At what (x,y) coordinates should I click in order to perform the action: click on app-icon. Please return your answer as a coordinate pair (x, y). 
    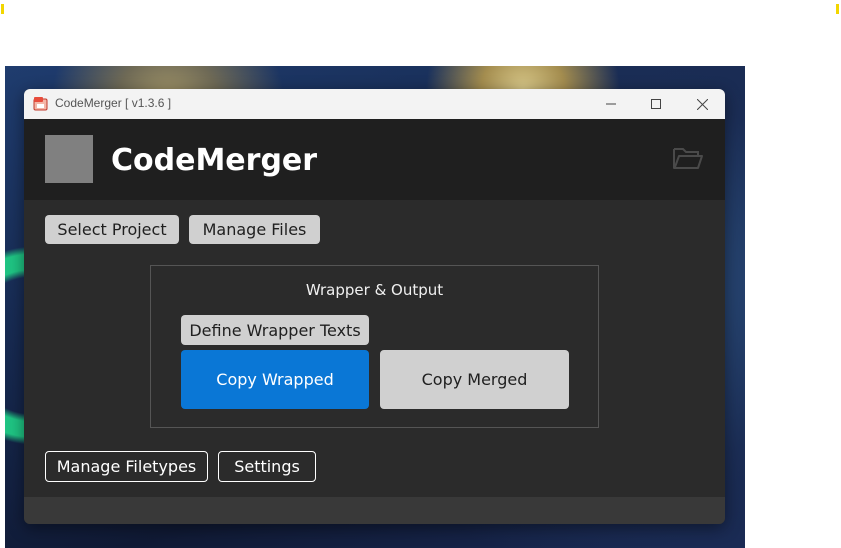
    Looking at the image, I should click on (40, 104).